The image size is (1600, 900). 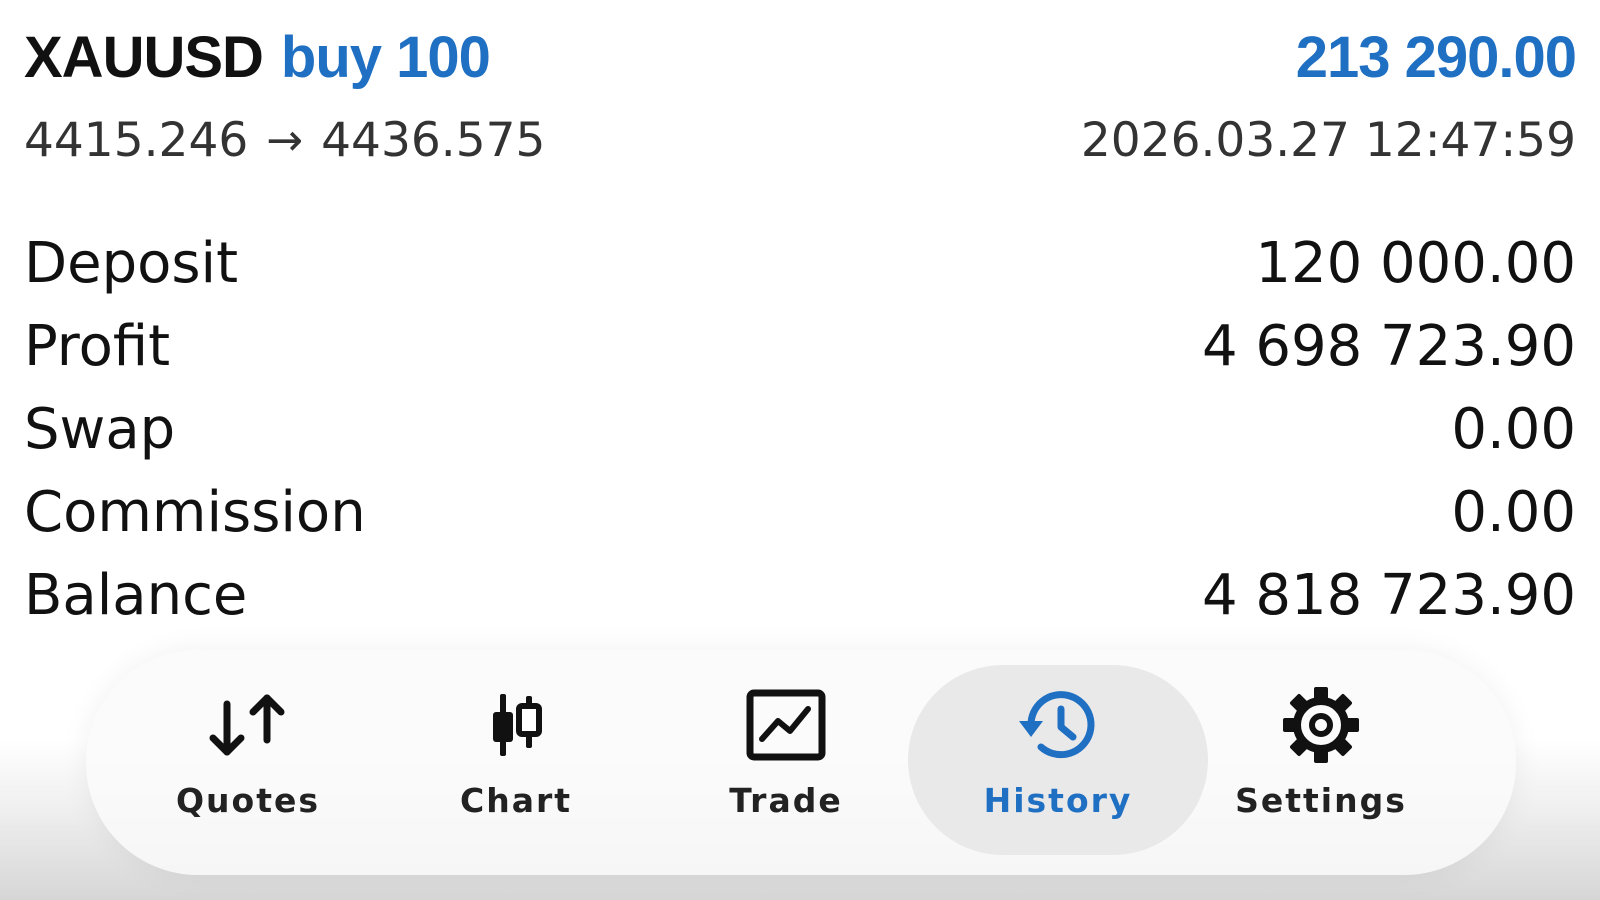 I want to click on detail-row-profit: Profit 4 698 723.90, so click(x=800, y=346).